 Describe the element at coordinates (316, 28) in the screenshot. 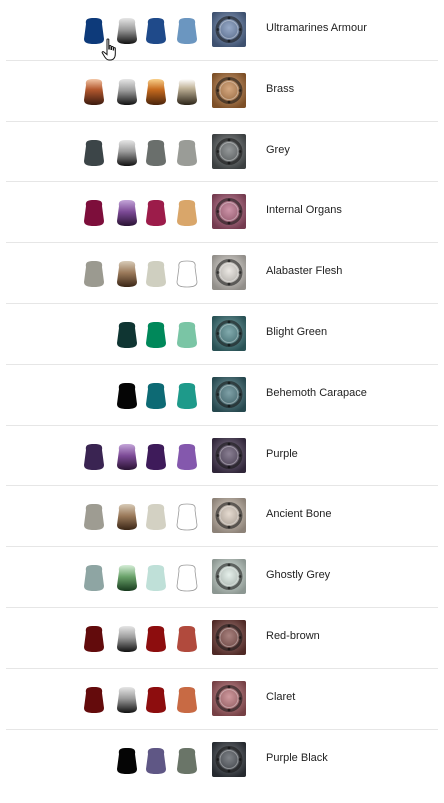

I see `recipe-name: Ultramarines Armour` at that location.